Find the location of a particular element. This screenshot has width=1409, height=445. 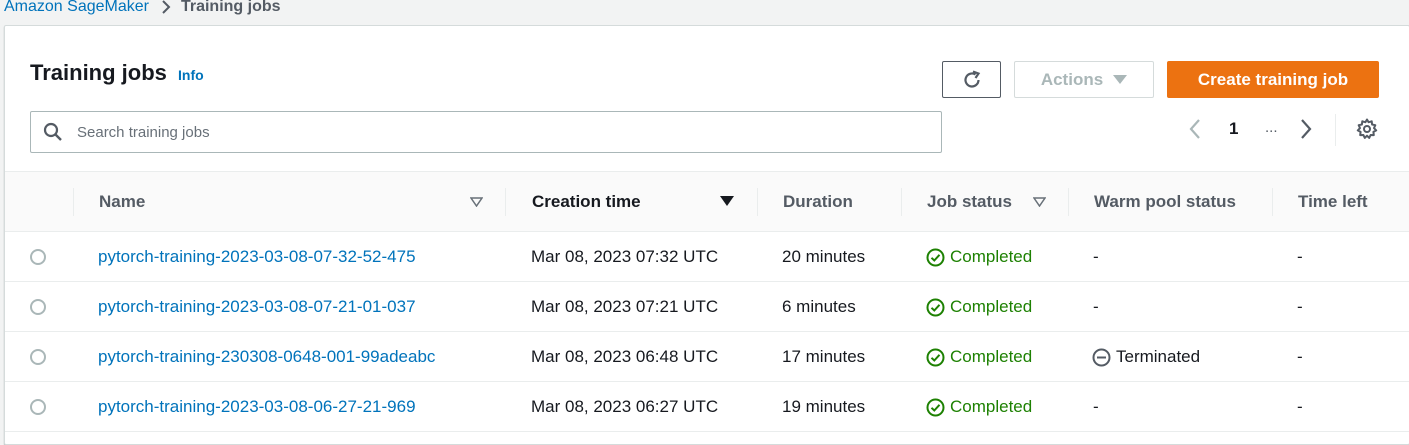

column-label: Time left is located at coordinates (1333, 201).